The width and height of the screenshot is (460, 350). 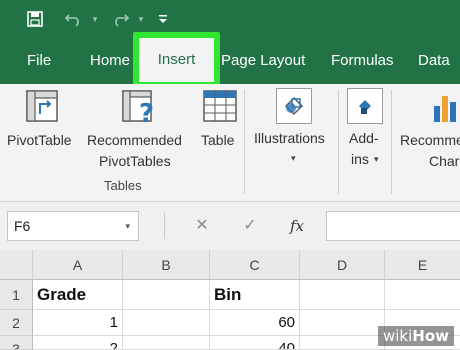 What do you see at coordinates (342, 323) in the screenshot?
I see `cell-d2` at bounding box center [342, 323].